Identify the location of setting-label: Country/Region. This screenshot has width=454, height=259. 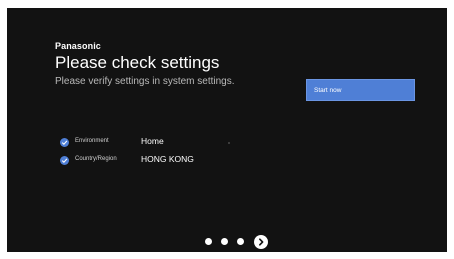
(96, 159).